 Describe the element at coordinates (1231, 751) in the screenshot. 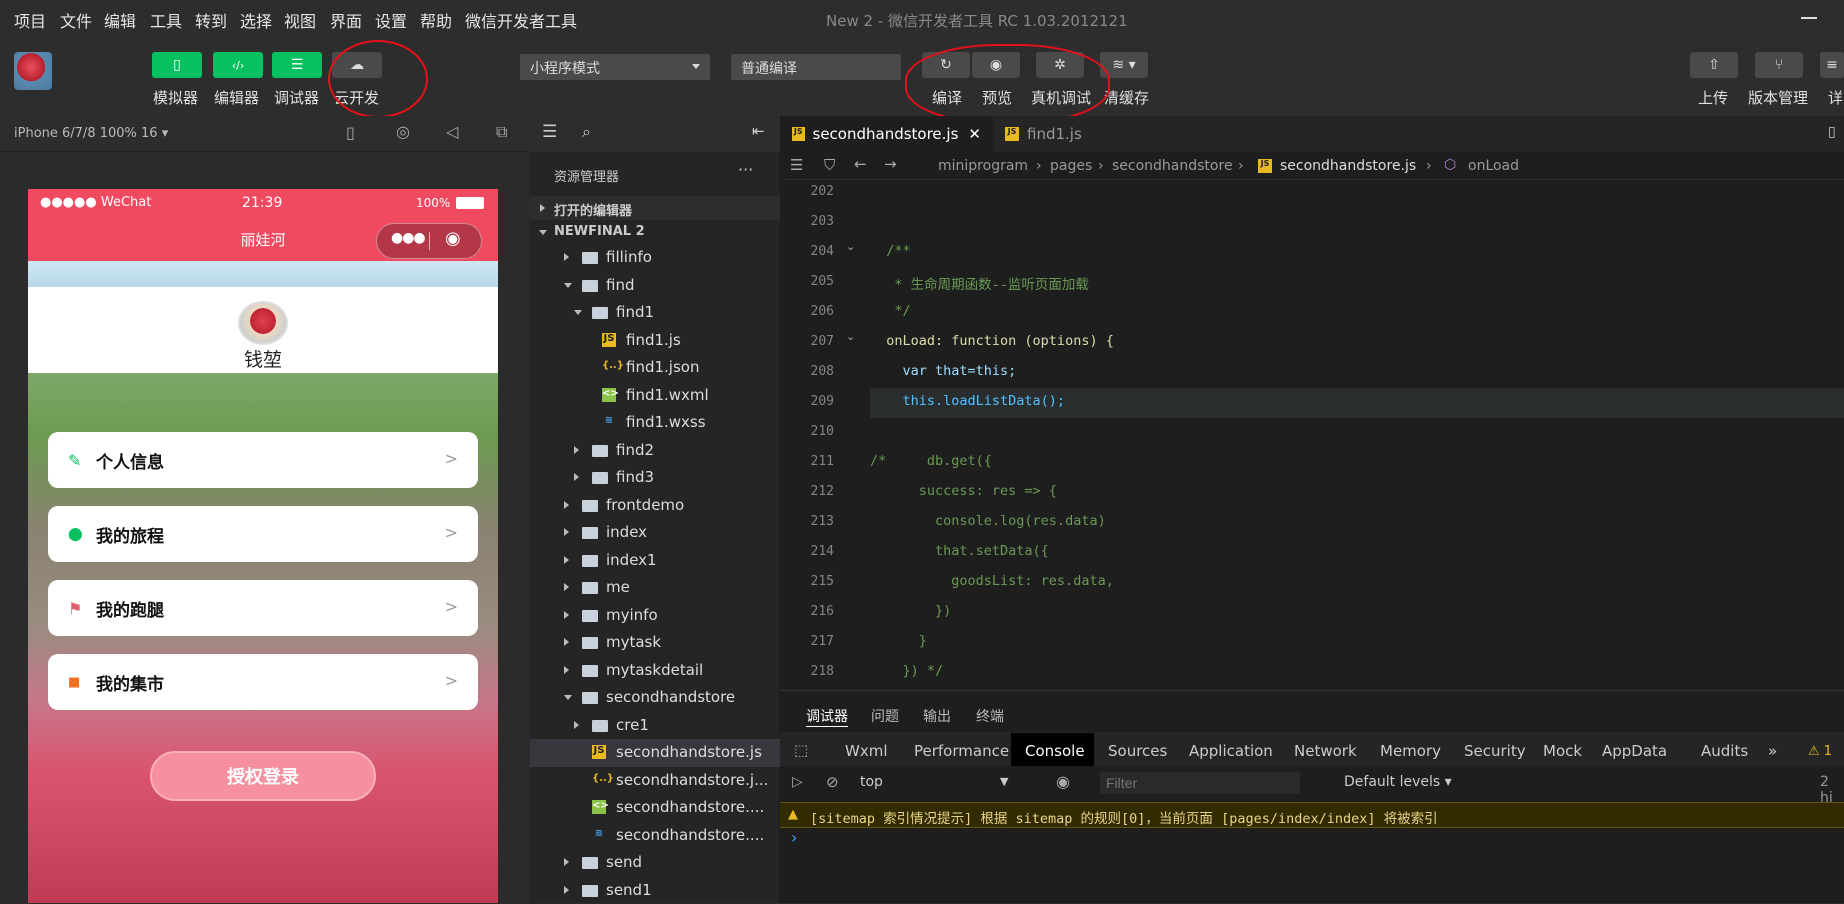

I see `tab-application: Application` at that location.